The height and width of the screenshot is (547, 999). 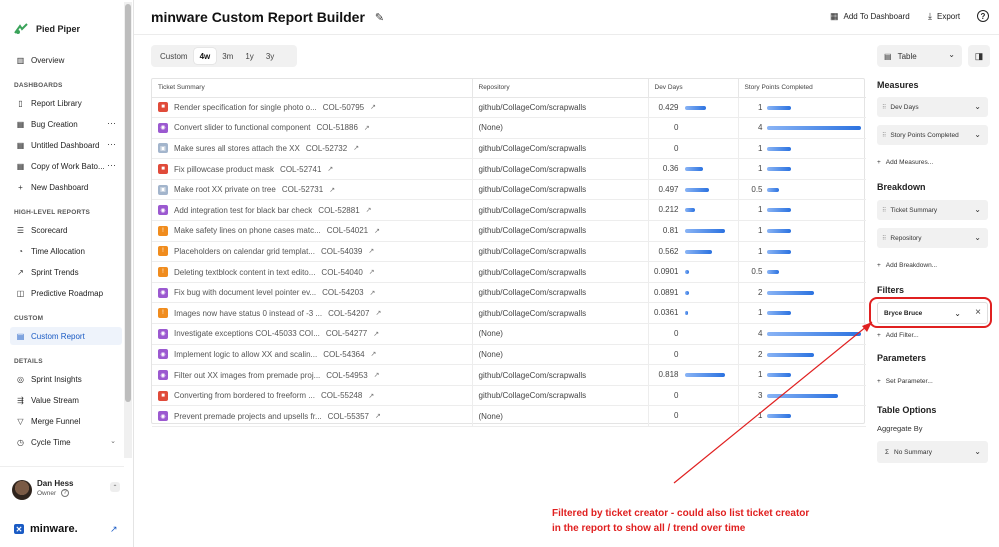 I want to click on sidebar-item-overview: ▥ Overview, so click(x=66, y=60).